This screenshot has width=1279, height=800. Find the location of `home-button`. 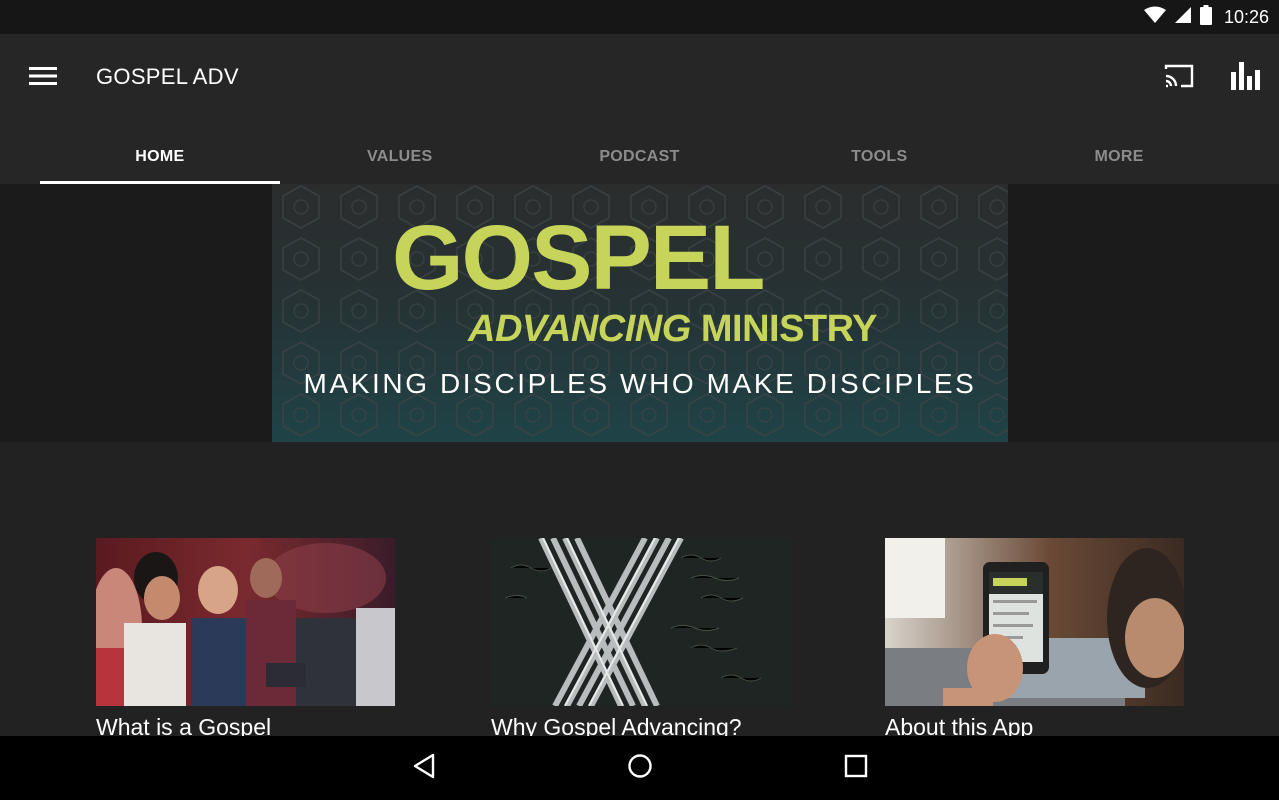

home-button is located at coordinates (640, 768).